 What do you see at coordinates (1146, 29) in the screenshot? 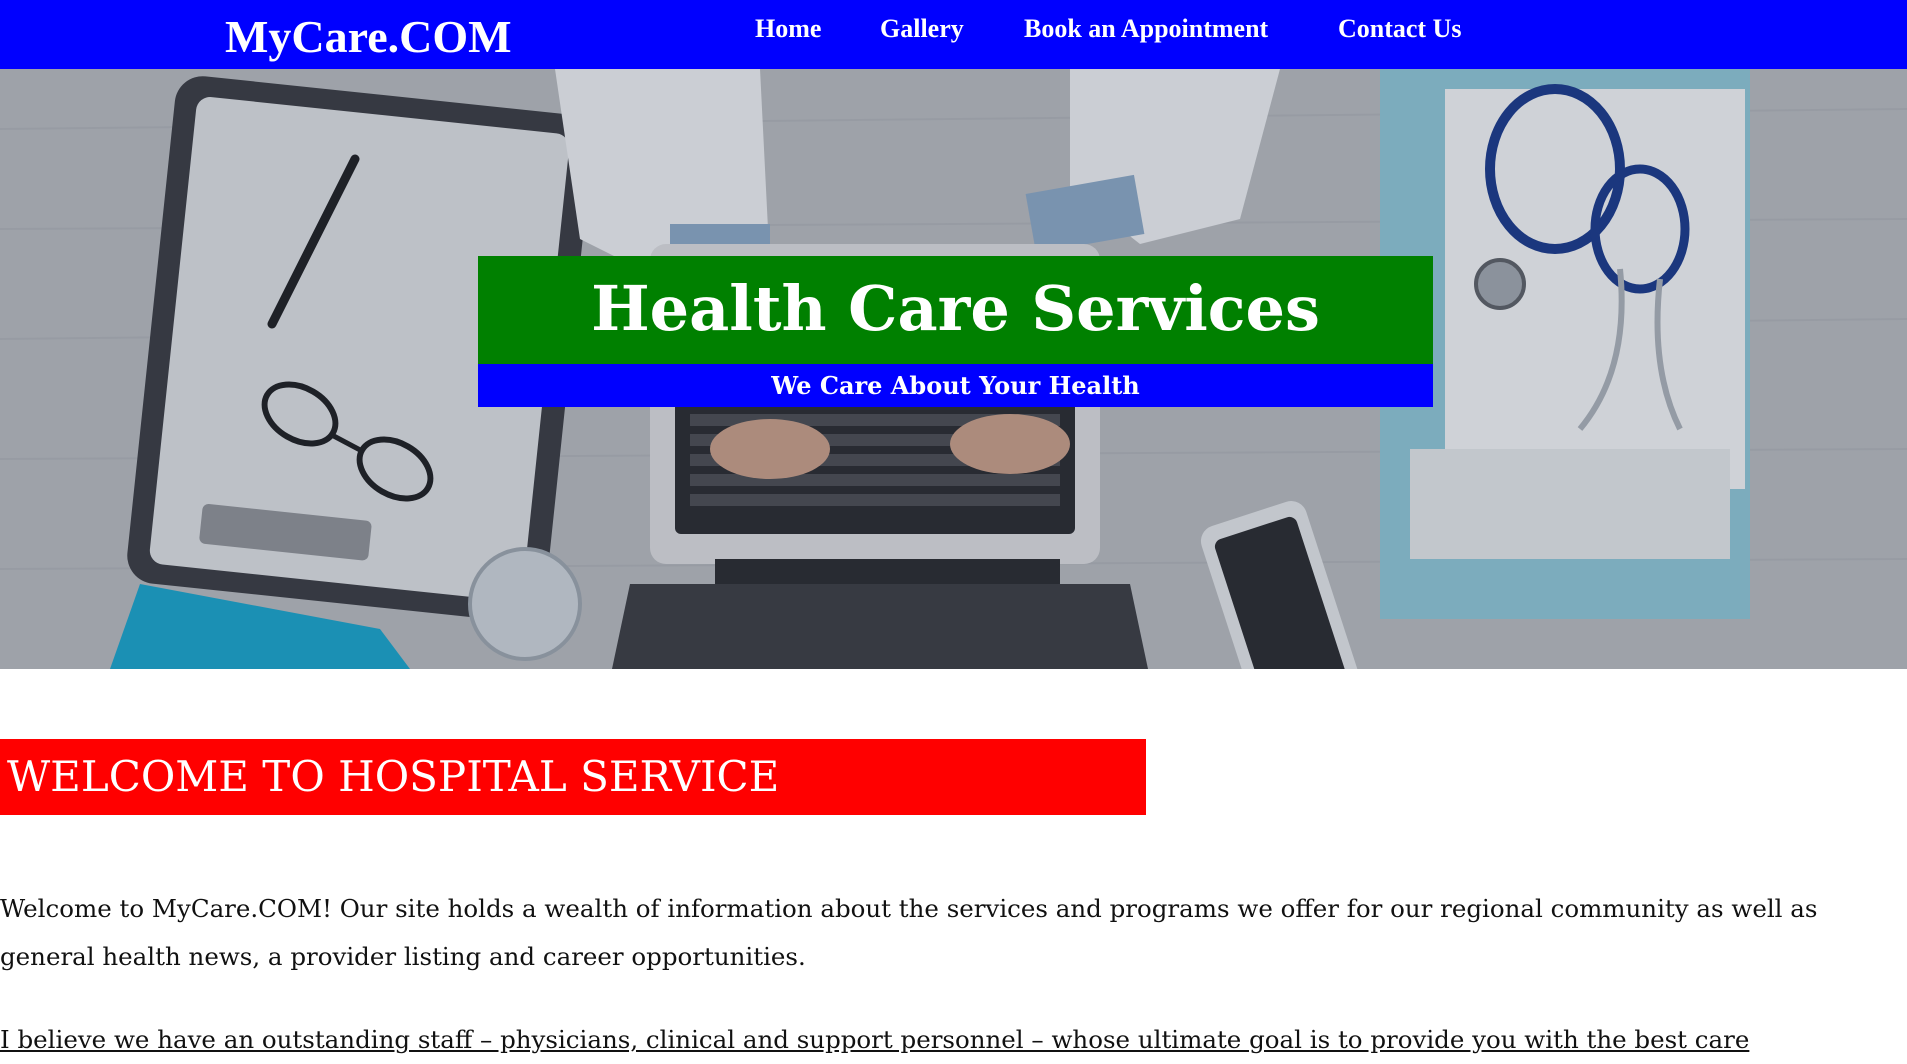
I see `nav-link-book-appointment: Book an Appointment` at bounding box center [1146, 29].